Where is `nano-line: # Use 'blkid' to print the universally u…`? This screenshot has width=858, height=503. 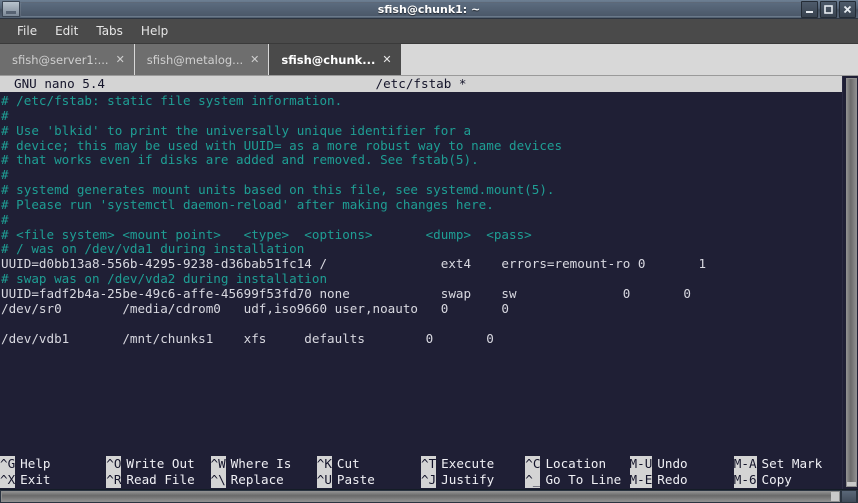 nano-line: # Use 'blkid' to print the universally u… is located at coordinates (236, 130).